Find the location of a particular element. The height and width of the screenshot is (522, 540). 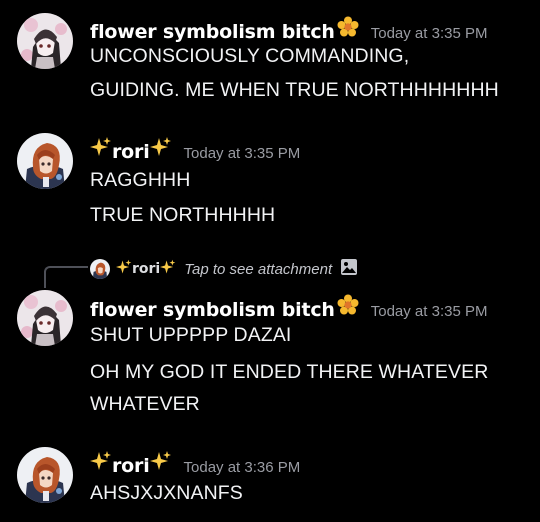

message-header: rori Today at 3:36 PM is located at coordinates (195, 463).